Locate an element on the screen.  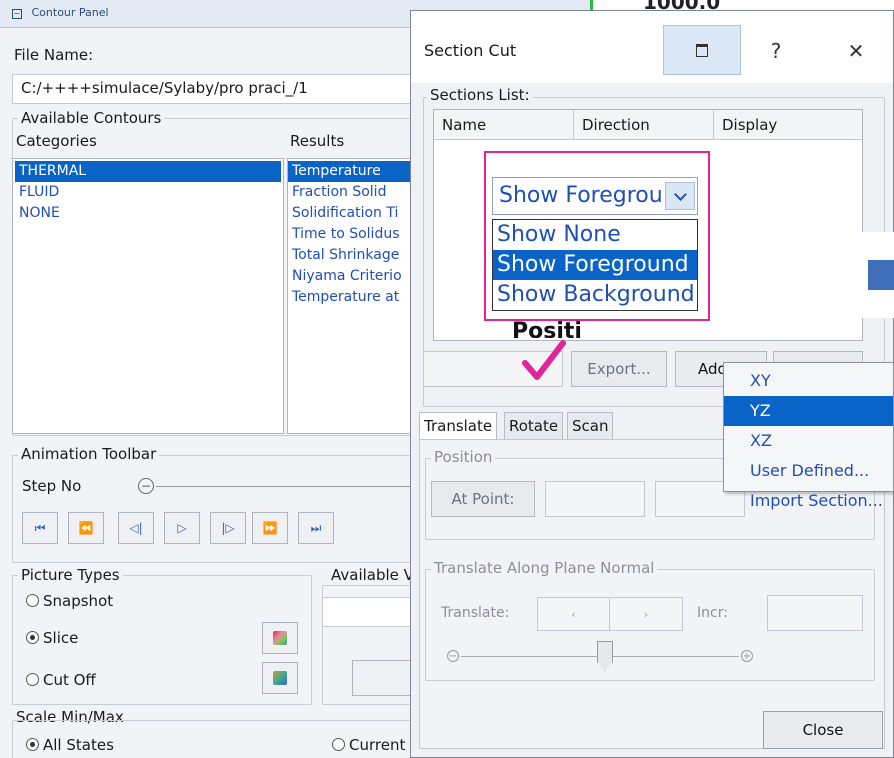
column-header-name: Name is located at coordinates (504, 125).